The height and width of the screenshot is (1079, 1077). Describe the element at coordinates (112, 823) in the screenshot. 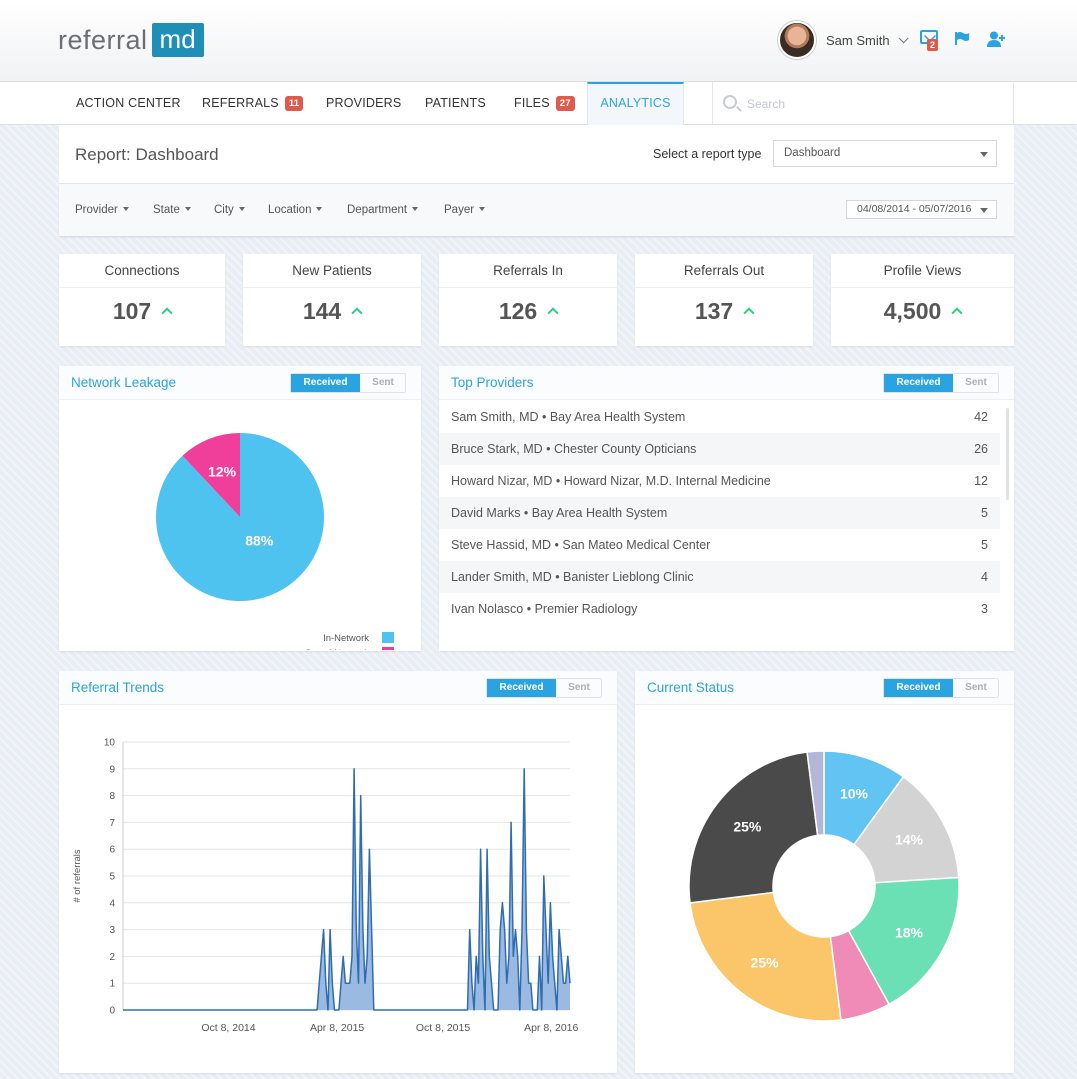

I see `y-tick-label: 7` at that location.